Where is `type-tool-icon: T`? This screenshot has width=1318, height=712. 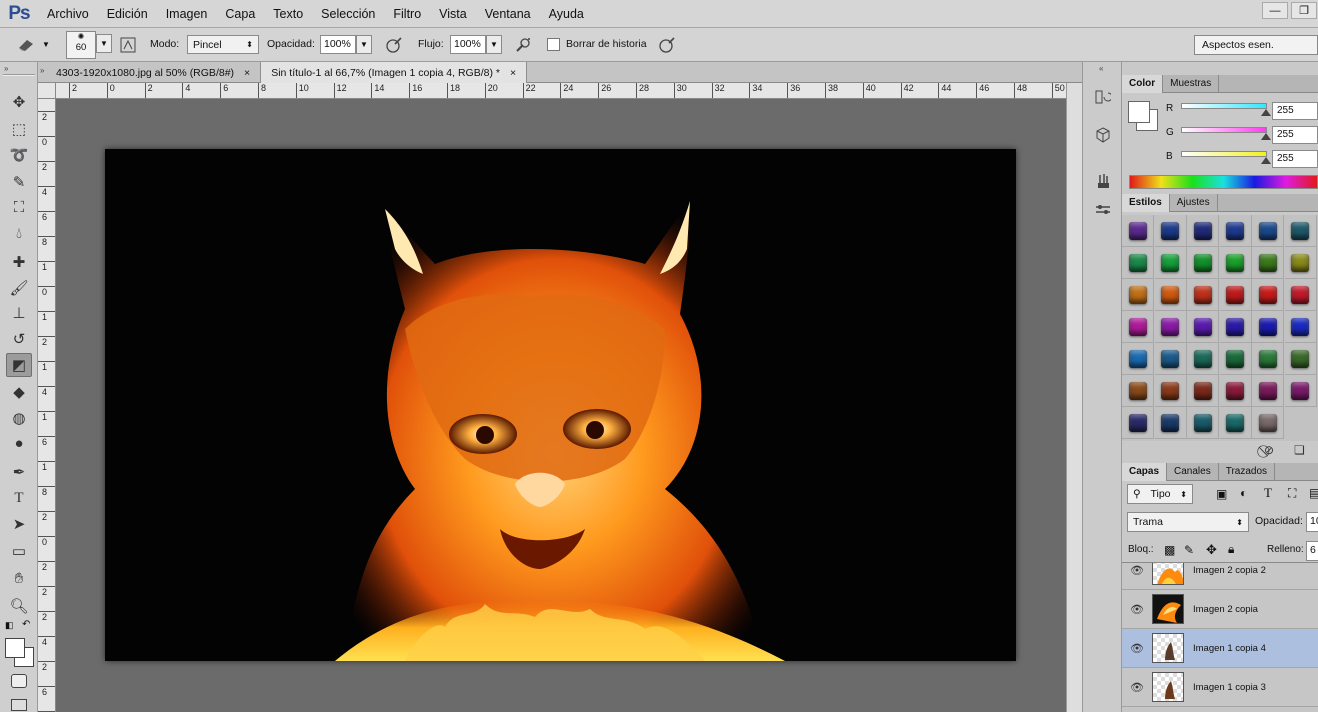
type-tool-icon: T is located at coordinates (19, 498).